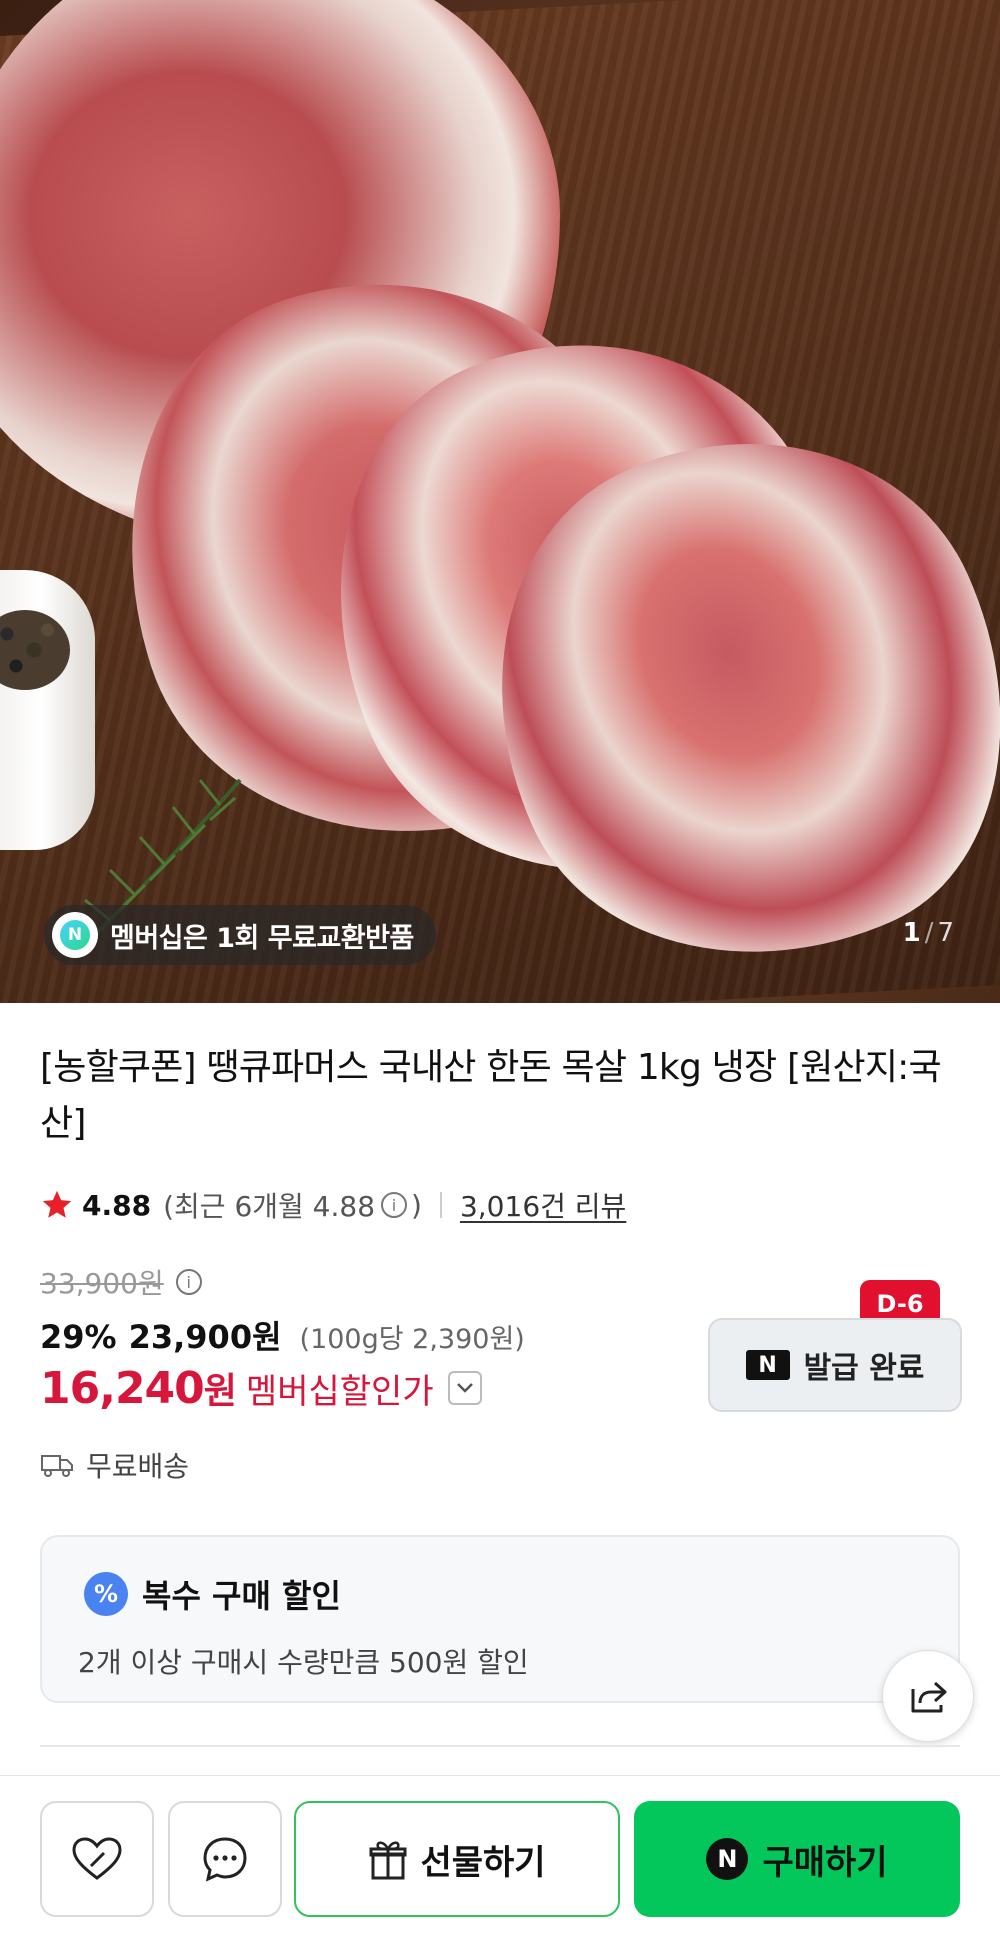 The image size is (1000, 1940). What do you see at coordinates (543, 1205) in the screenshot?
I see `review-count-link: 3,016건 리뷰` at bounding box center [543, 1205].